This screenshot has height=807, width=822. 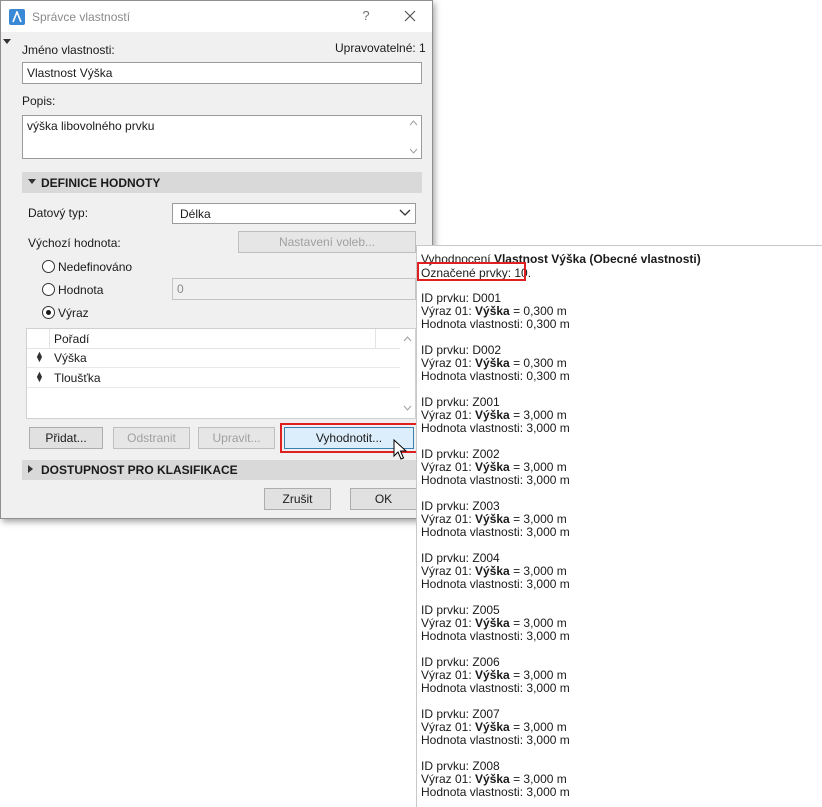 What do you see at coordinates (81, 290) in the screenshot?
I see `radio-value-label: Hodnota` at bounding box center [81, 290].